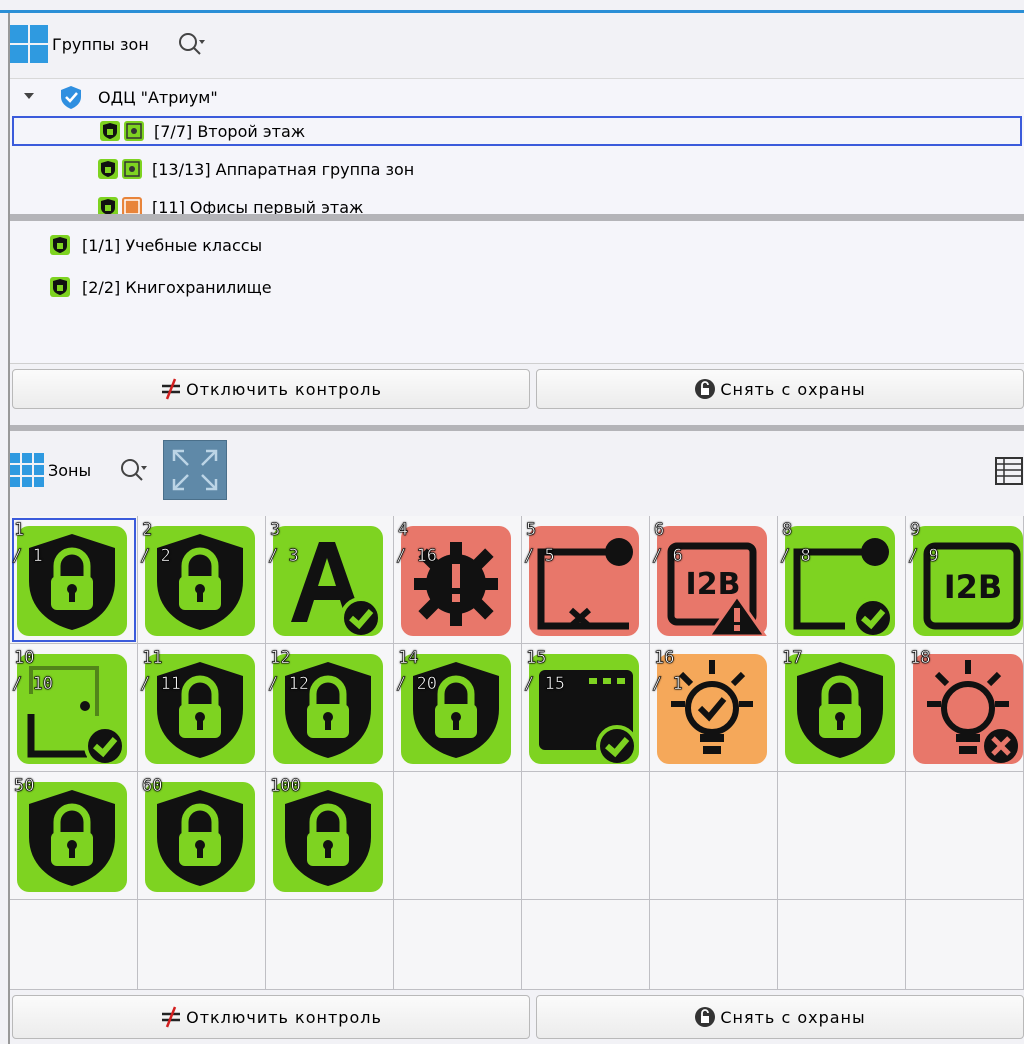 Image resolution: width=1024 pixels, height=1044 pixels. What do you see at coordinates (517, 131) in the screenshot?
I see `tree-item-second-floor: [7/7] Второй этаж` at bounding box center [517, 131].